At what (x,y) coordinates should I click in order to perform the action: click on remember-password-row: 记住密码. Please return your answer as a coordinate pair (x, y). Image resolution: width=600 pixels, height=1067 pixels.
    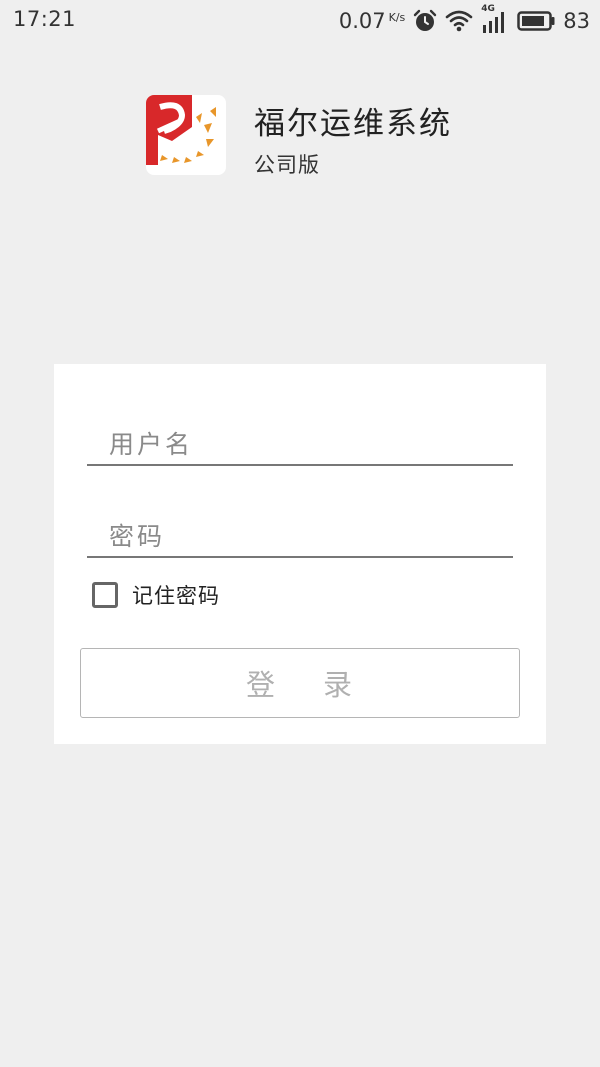
    Looking at the image, I should click on (156, 595).